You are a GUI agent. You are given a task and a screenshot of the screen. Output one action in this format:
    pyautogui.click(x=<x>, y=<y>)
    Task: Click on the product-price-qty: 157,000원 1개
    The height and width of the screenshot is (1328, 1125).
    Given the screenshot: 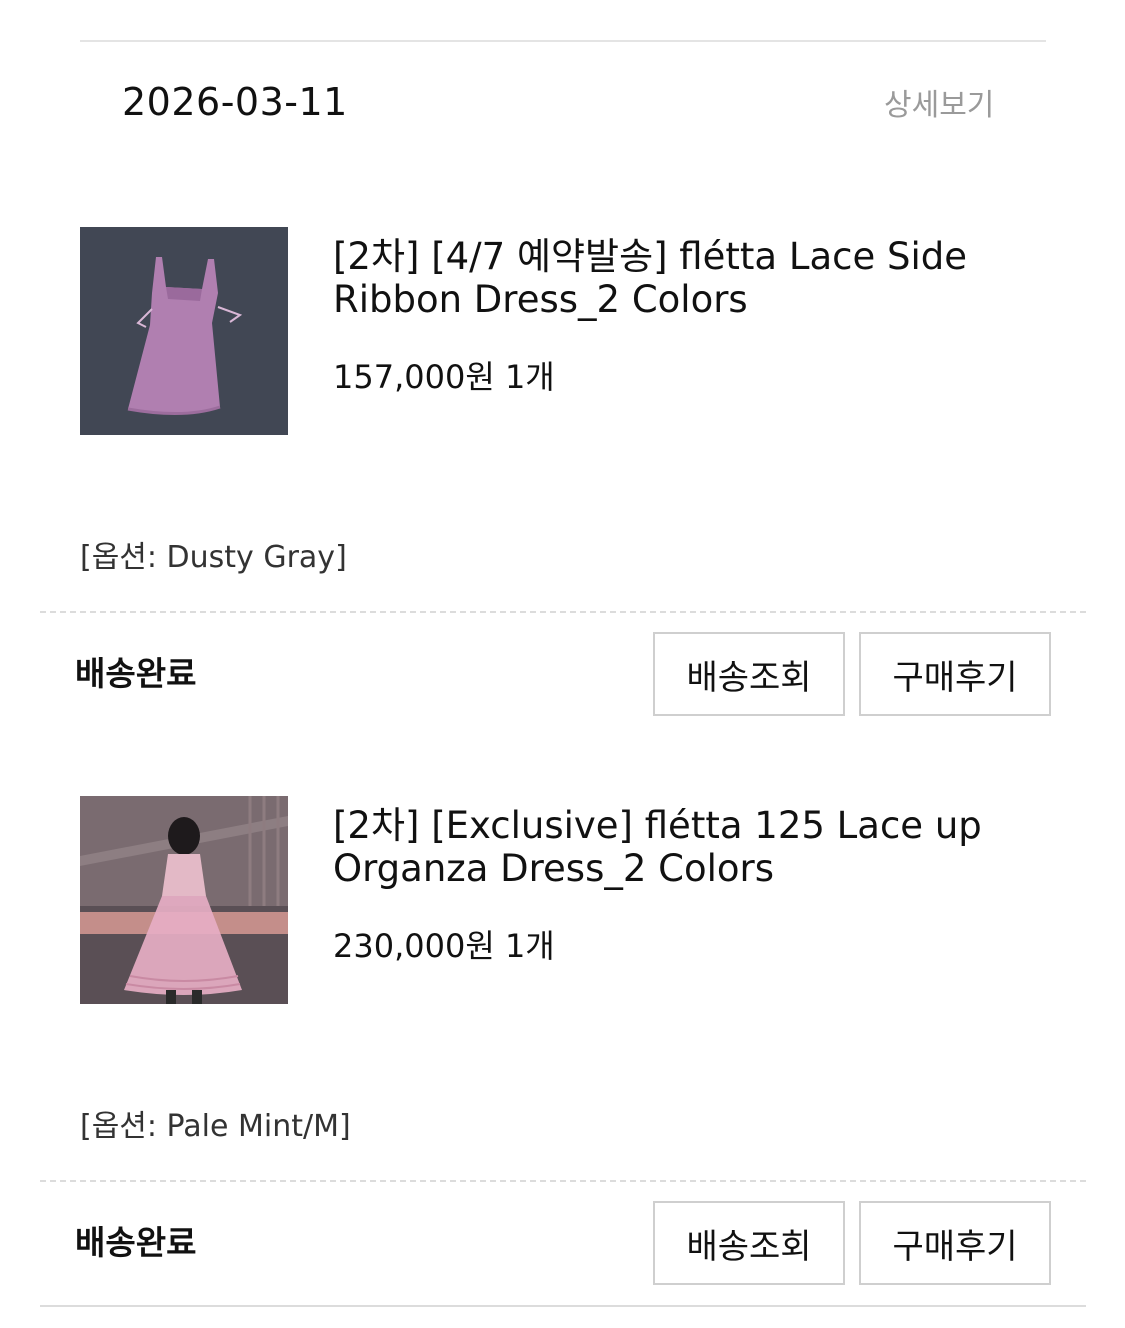 What is the action you would take?
    pyautogui.click(x=444, y=377)
    